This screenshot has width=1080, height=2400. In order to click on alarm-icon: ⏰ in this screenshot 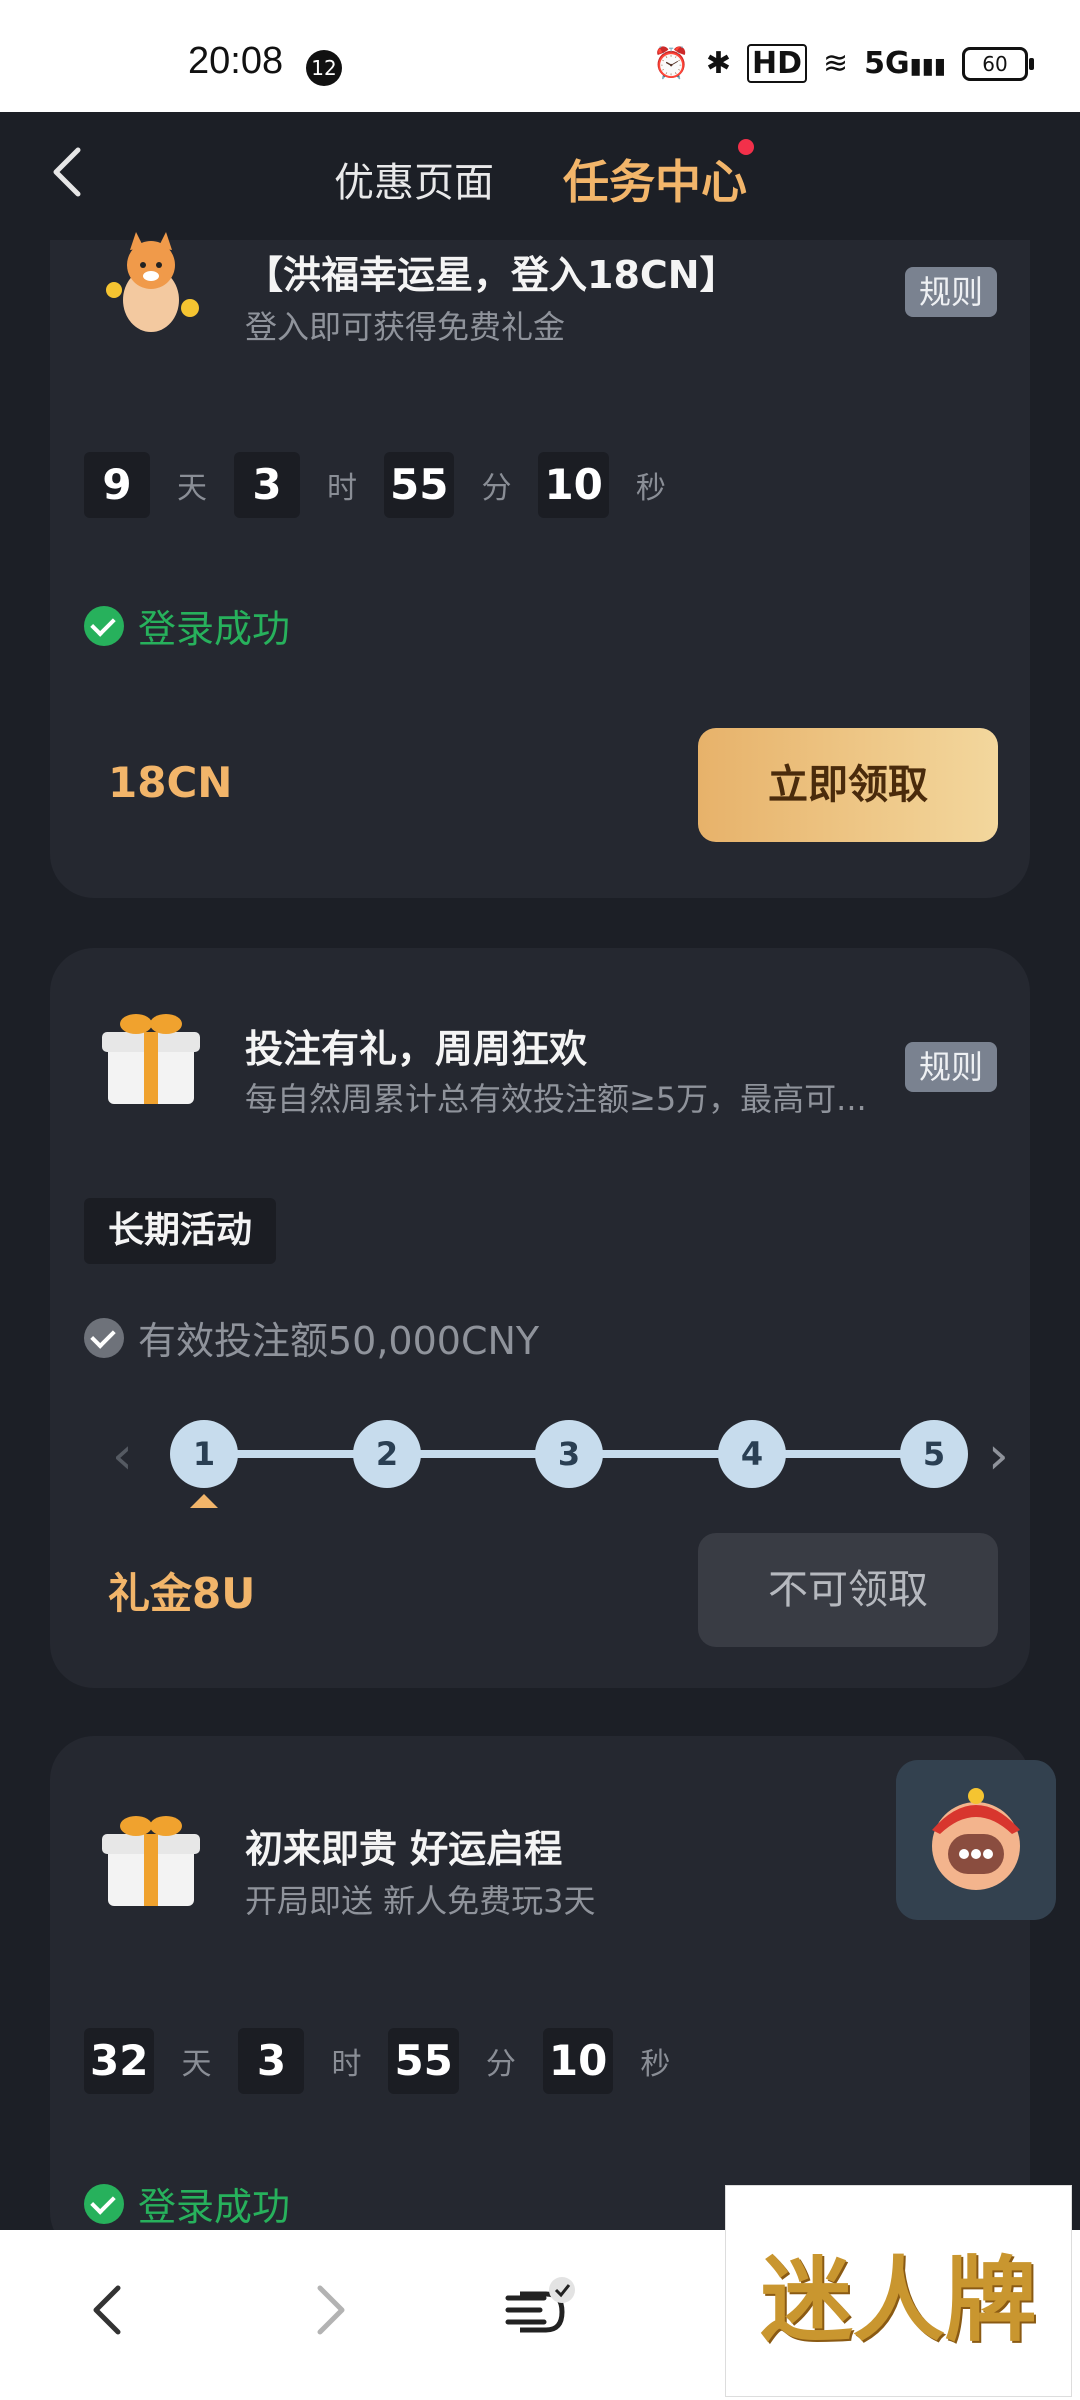, I will do `click(671, 63)`.